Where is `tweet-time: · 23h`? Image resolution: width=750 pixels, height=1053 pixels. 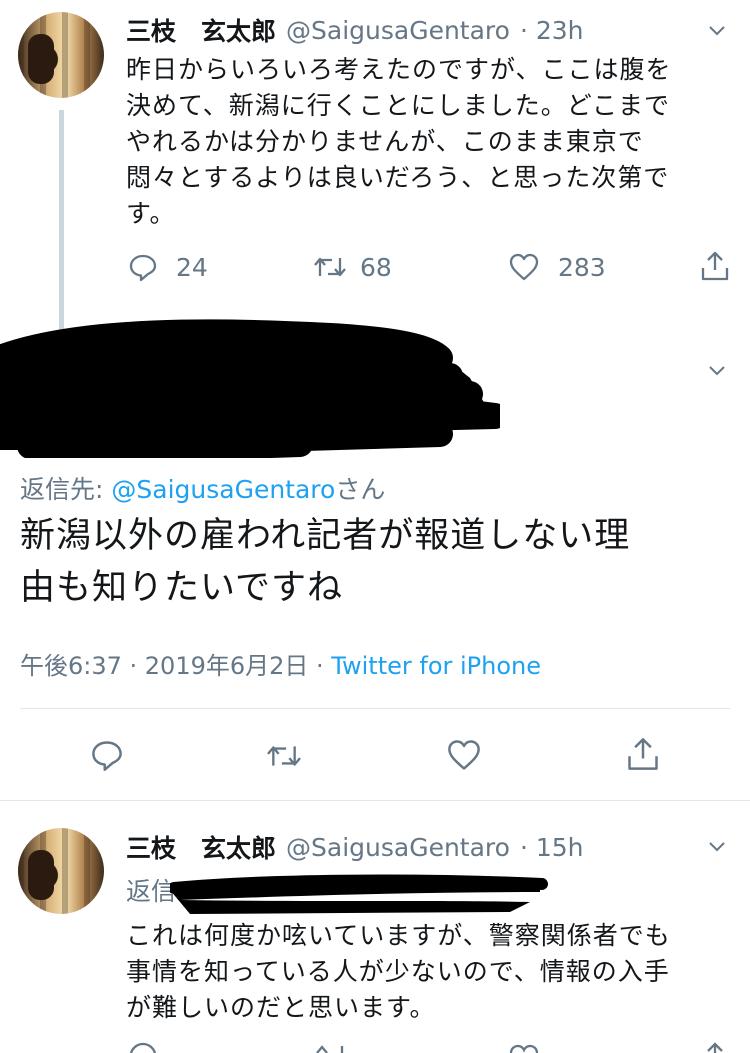 tweet-time: · 23h is located at coordinates (552, 30).